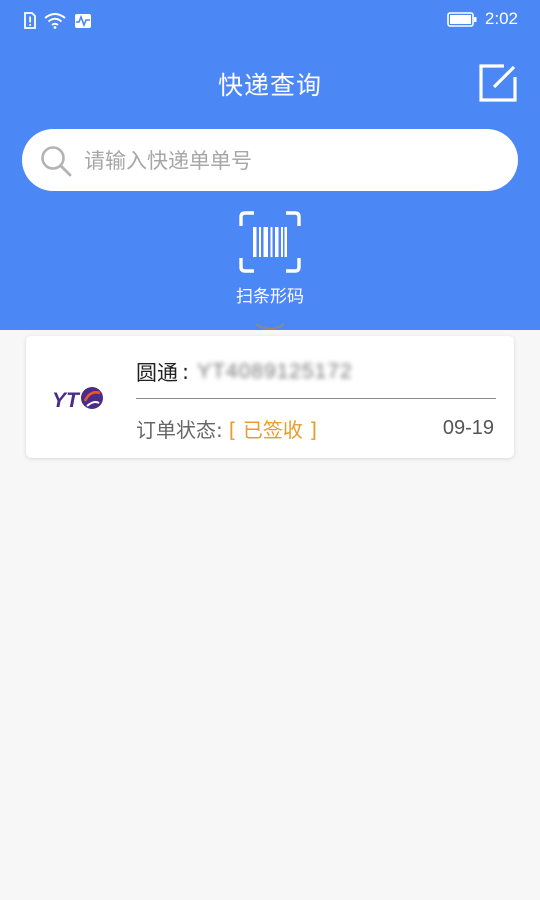  Describe the element at coordinates (468, 427) in the screenshot. I see `order-date: 09-19` at that location.